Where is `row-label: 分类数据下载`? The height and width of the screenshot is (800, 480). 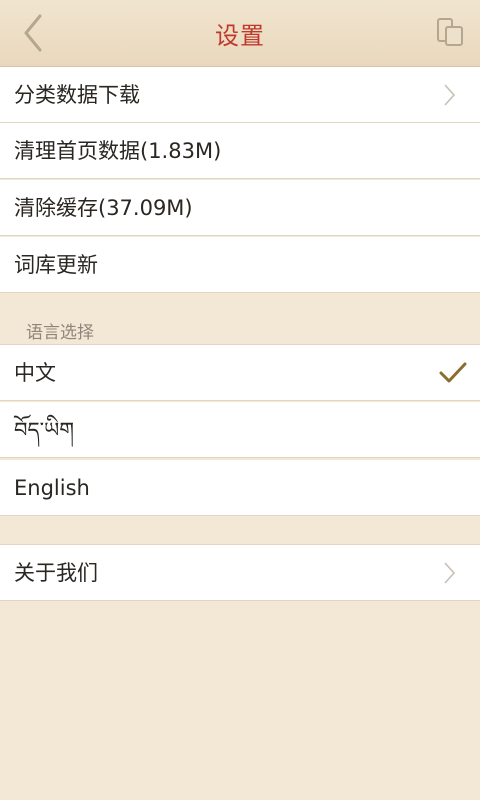
row-label: 分类数据下载 is located at coordinates (77, 95).